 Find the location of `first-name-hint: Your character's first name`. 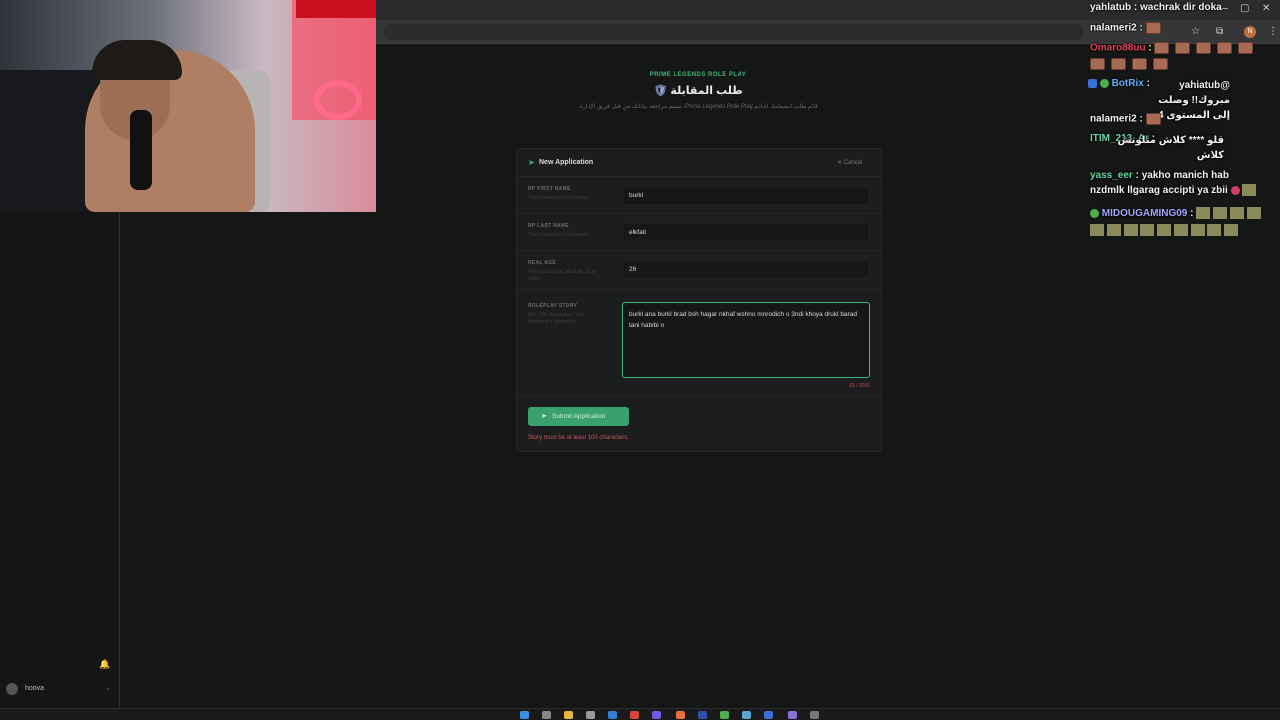

first-name-hint: Your character's first name is located at coordinates (558, 198).